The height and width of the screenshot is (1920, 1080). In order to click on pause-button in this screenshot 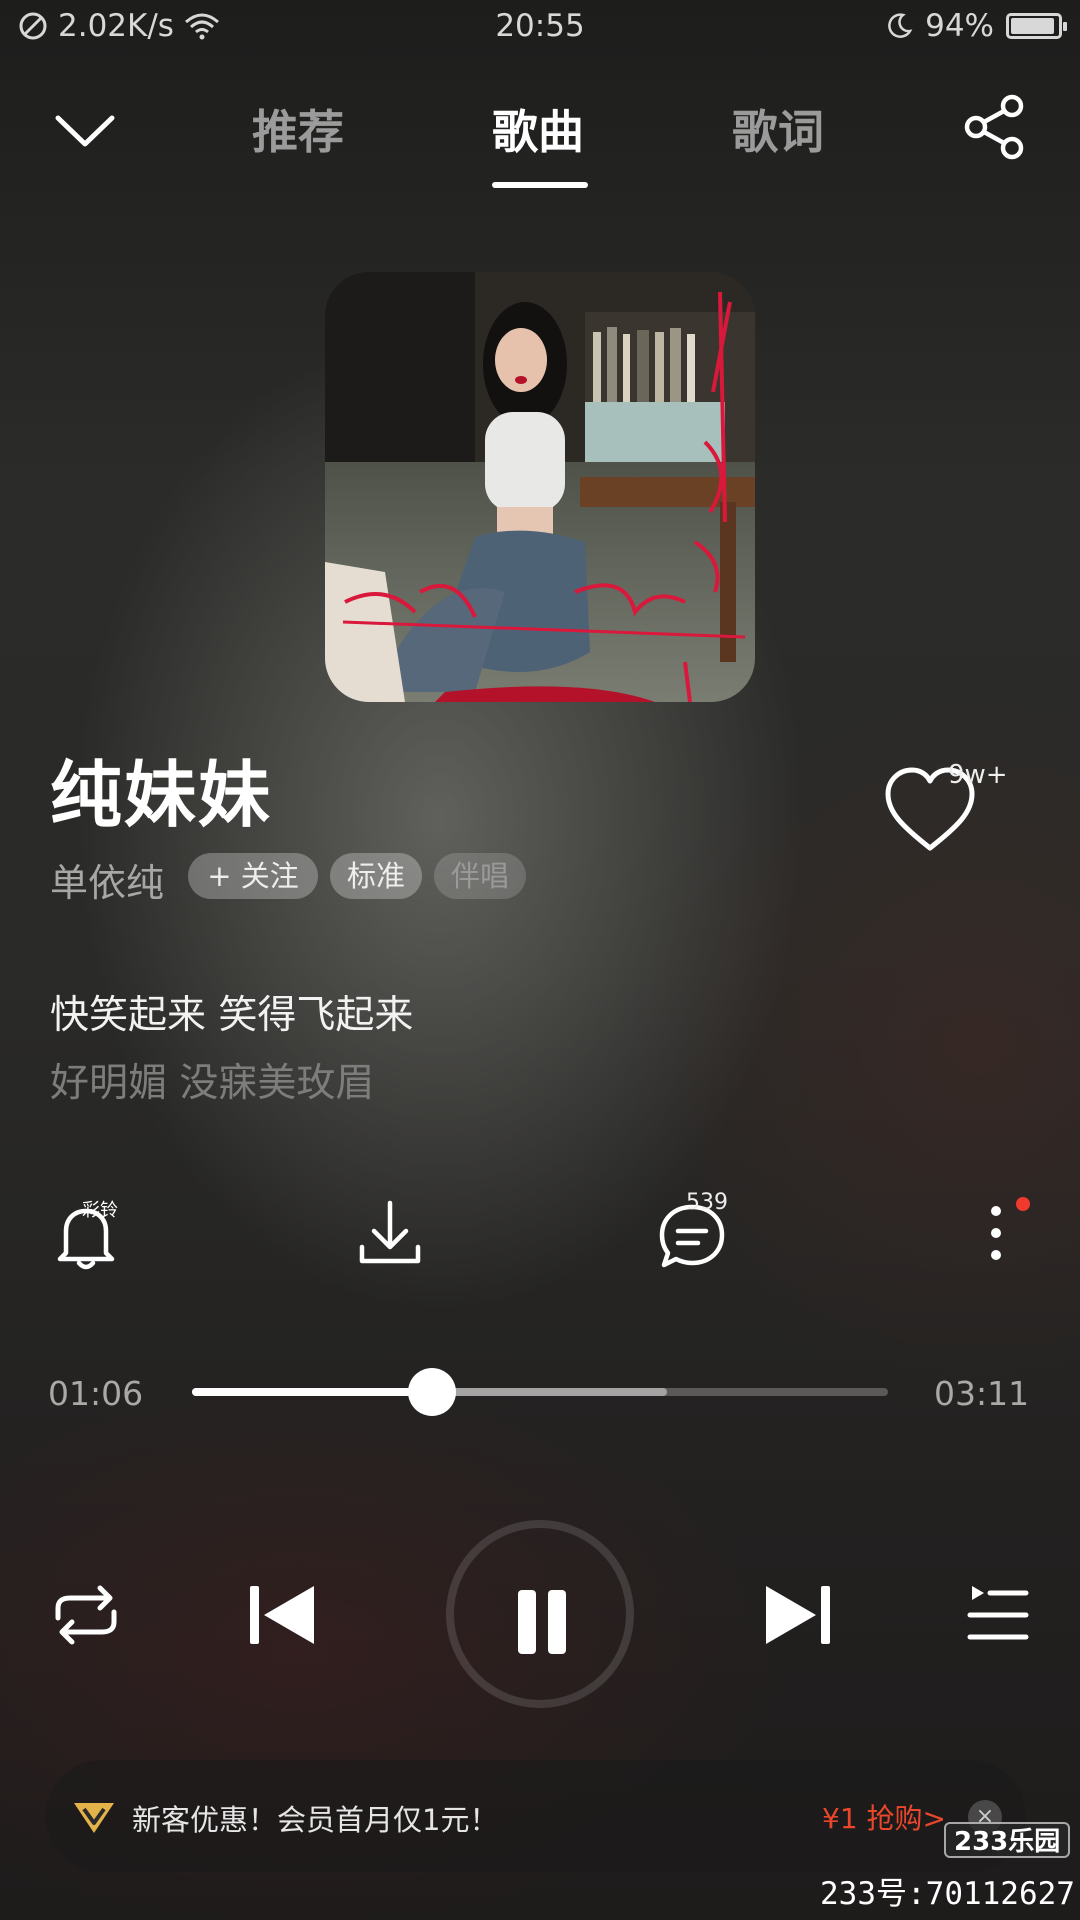, I will do `click(540, 1614)`.